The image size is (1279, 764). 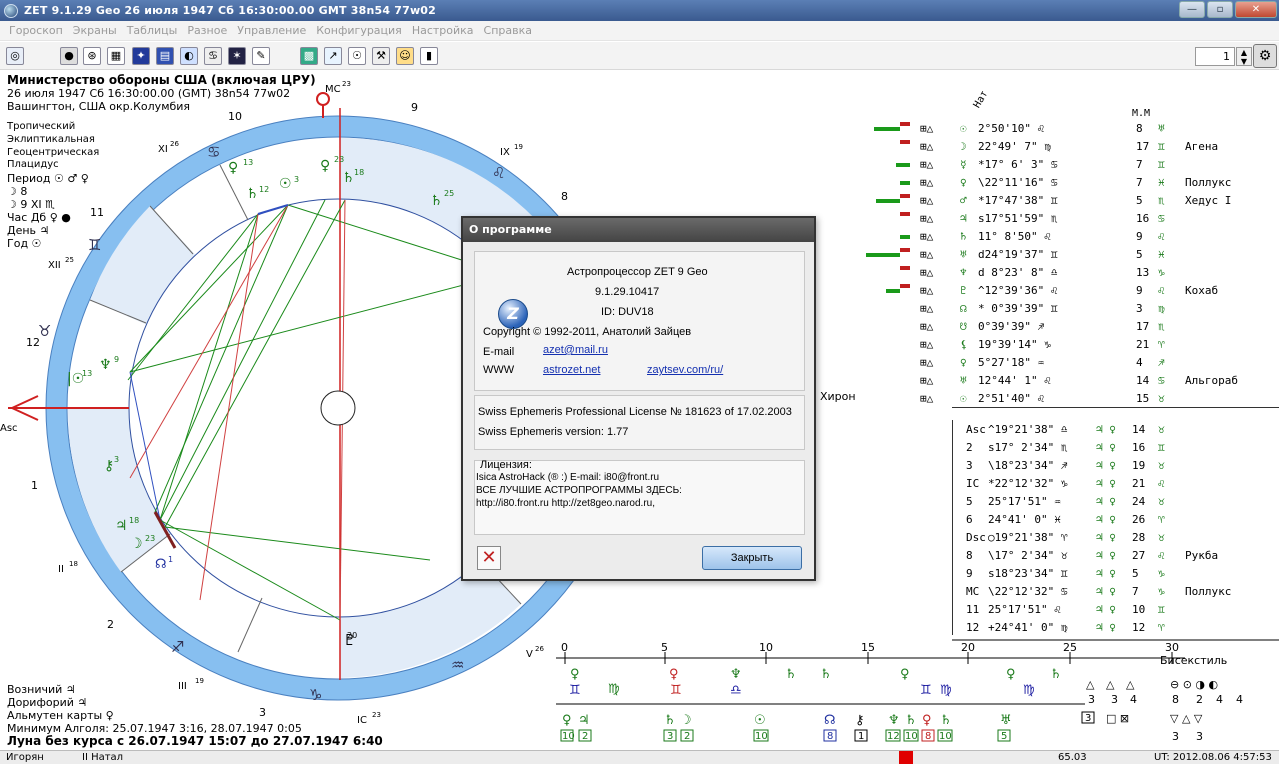 What do you see at coordinates (575, 350) in the screenshot?
I see `email-link: azet@mail.ru` at bounding box center [575, 350].